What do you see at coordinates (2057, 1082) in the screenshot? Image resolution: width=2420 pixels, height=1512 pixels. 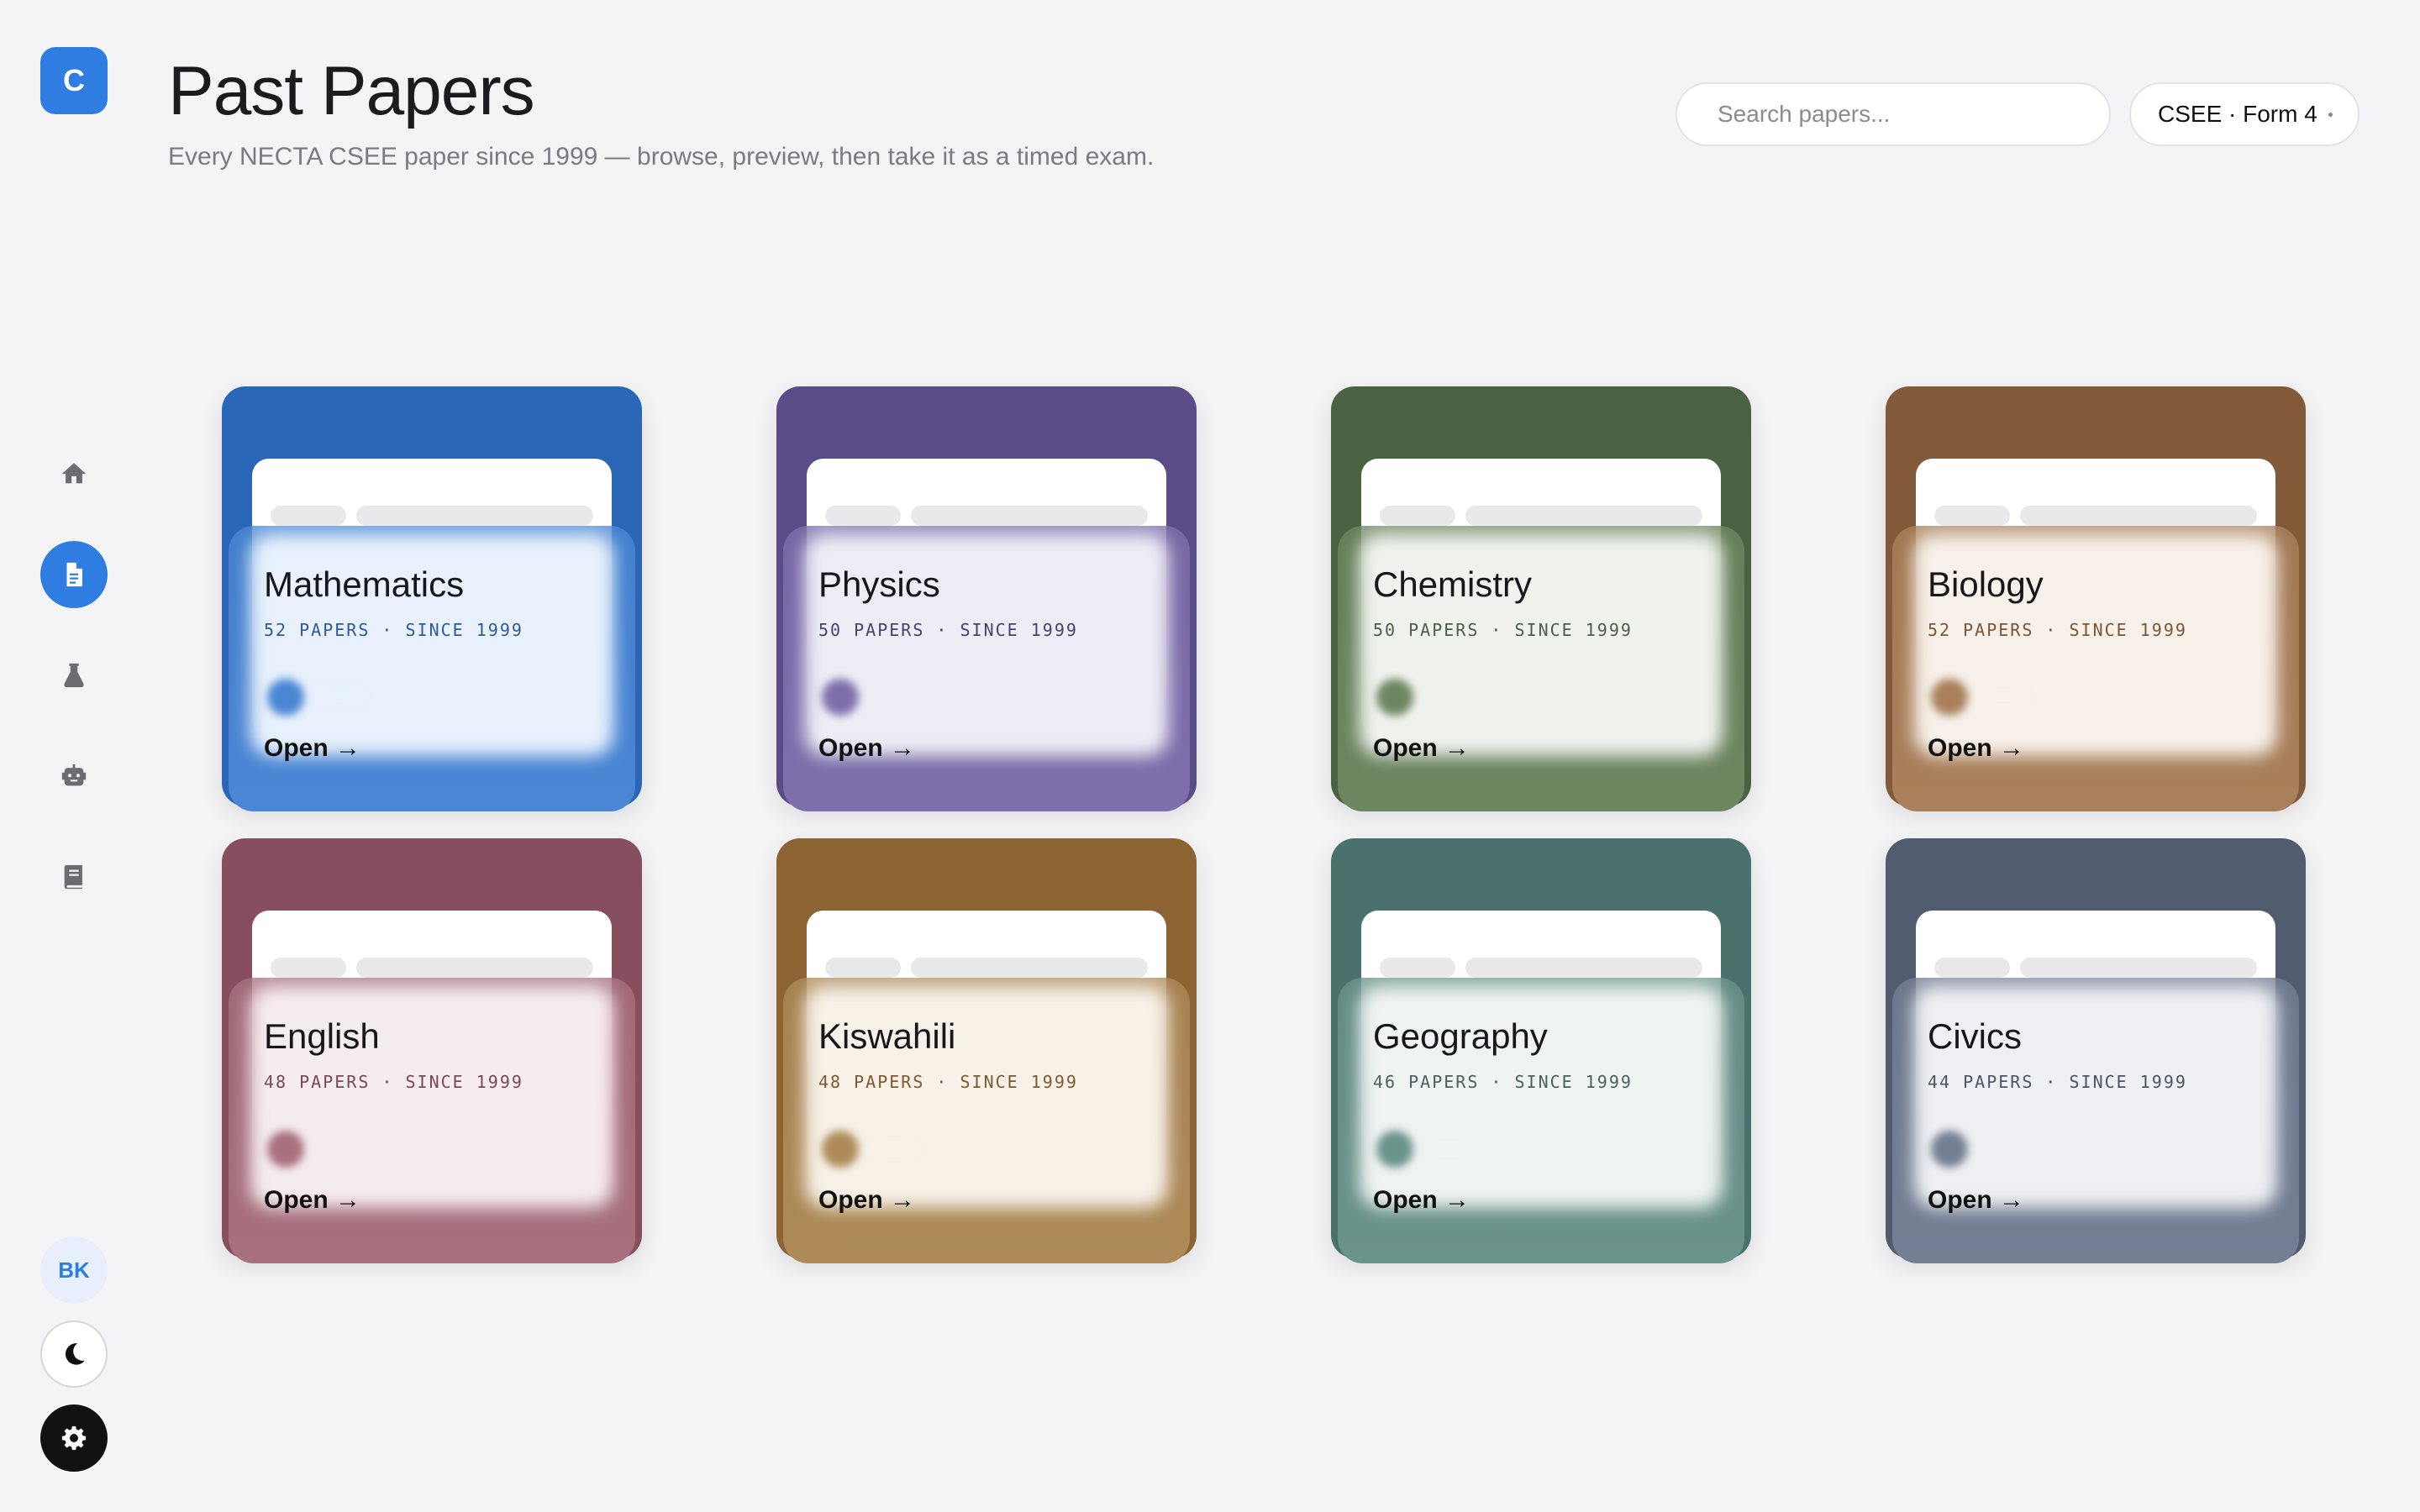 I see `subject-paper-count: 44 PAPERS · SINCE 1999` at bounding box center [2057, 1082].